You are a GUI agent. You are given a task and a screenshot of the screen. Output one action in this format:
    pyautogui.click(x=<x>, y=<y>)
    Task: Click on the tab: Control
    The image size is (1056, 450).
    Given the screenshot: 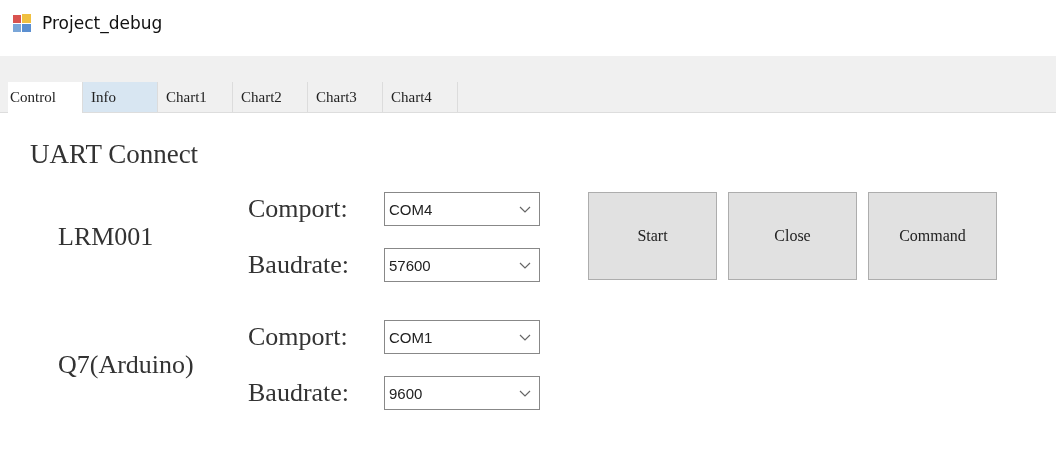 What is the action you would take?
    pyautogui.click(x=45, y=97)
    